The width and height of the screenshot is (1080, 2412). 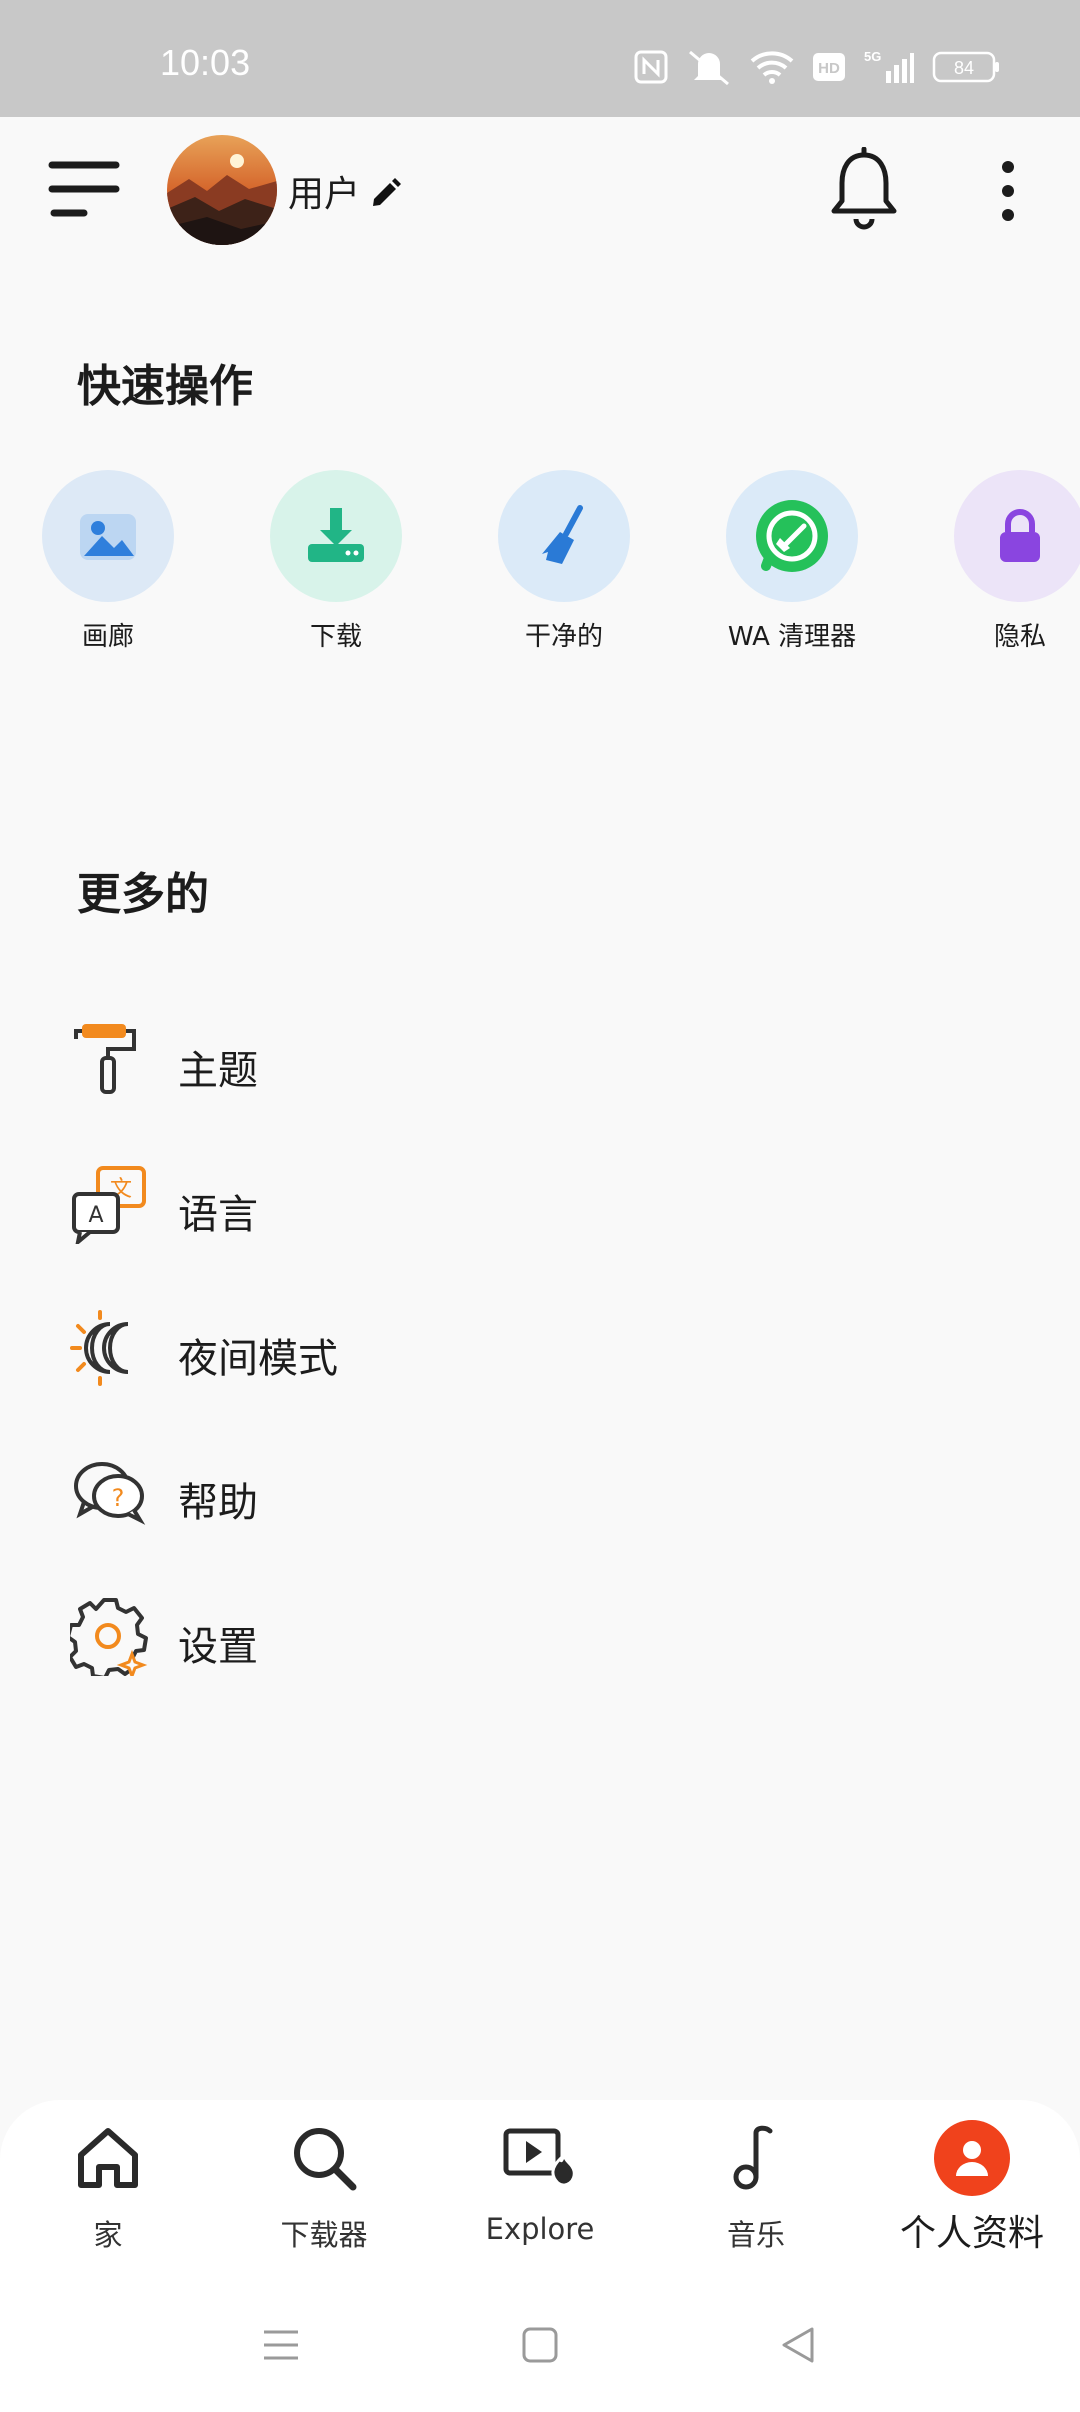 What do you see at coordinates (95, 1215) in the screenshot?
I see `svg-text: A` at bounding box center [95, 1215].